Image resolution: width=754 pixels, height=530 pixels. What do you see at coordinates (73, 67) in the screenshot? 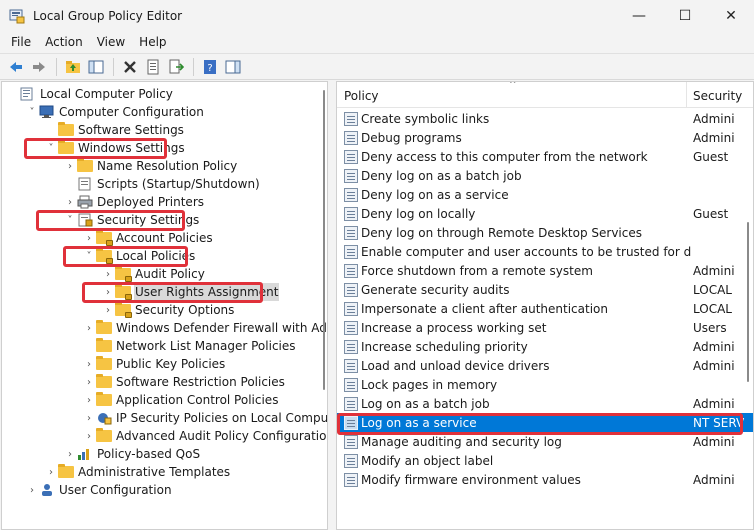
I see `up-one-level-button` at bounding box center [73, 67].